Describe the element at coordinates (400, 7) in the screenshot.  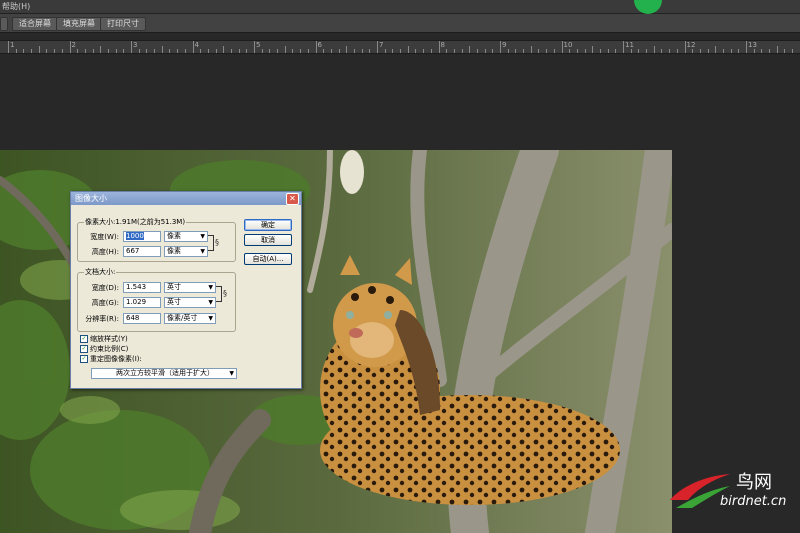
I see `menu-bar: 帮助(H)` at that location.